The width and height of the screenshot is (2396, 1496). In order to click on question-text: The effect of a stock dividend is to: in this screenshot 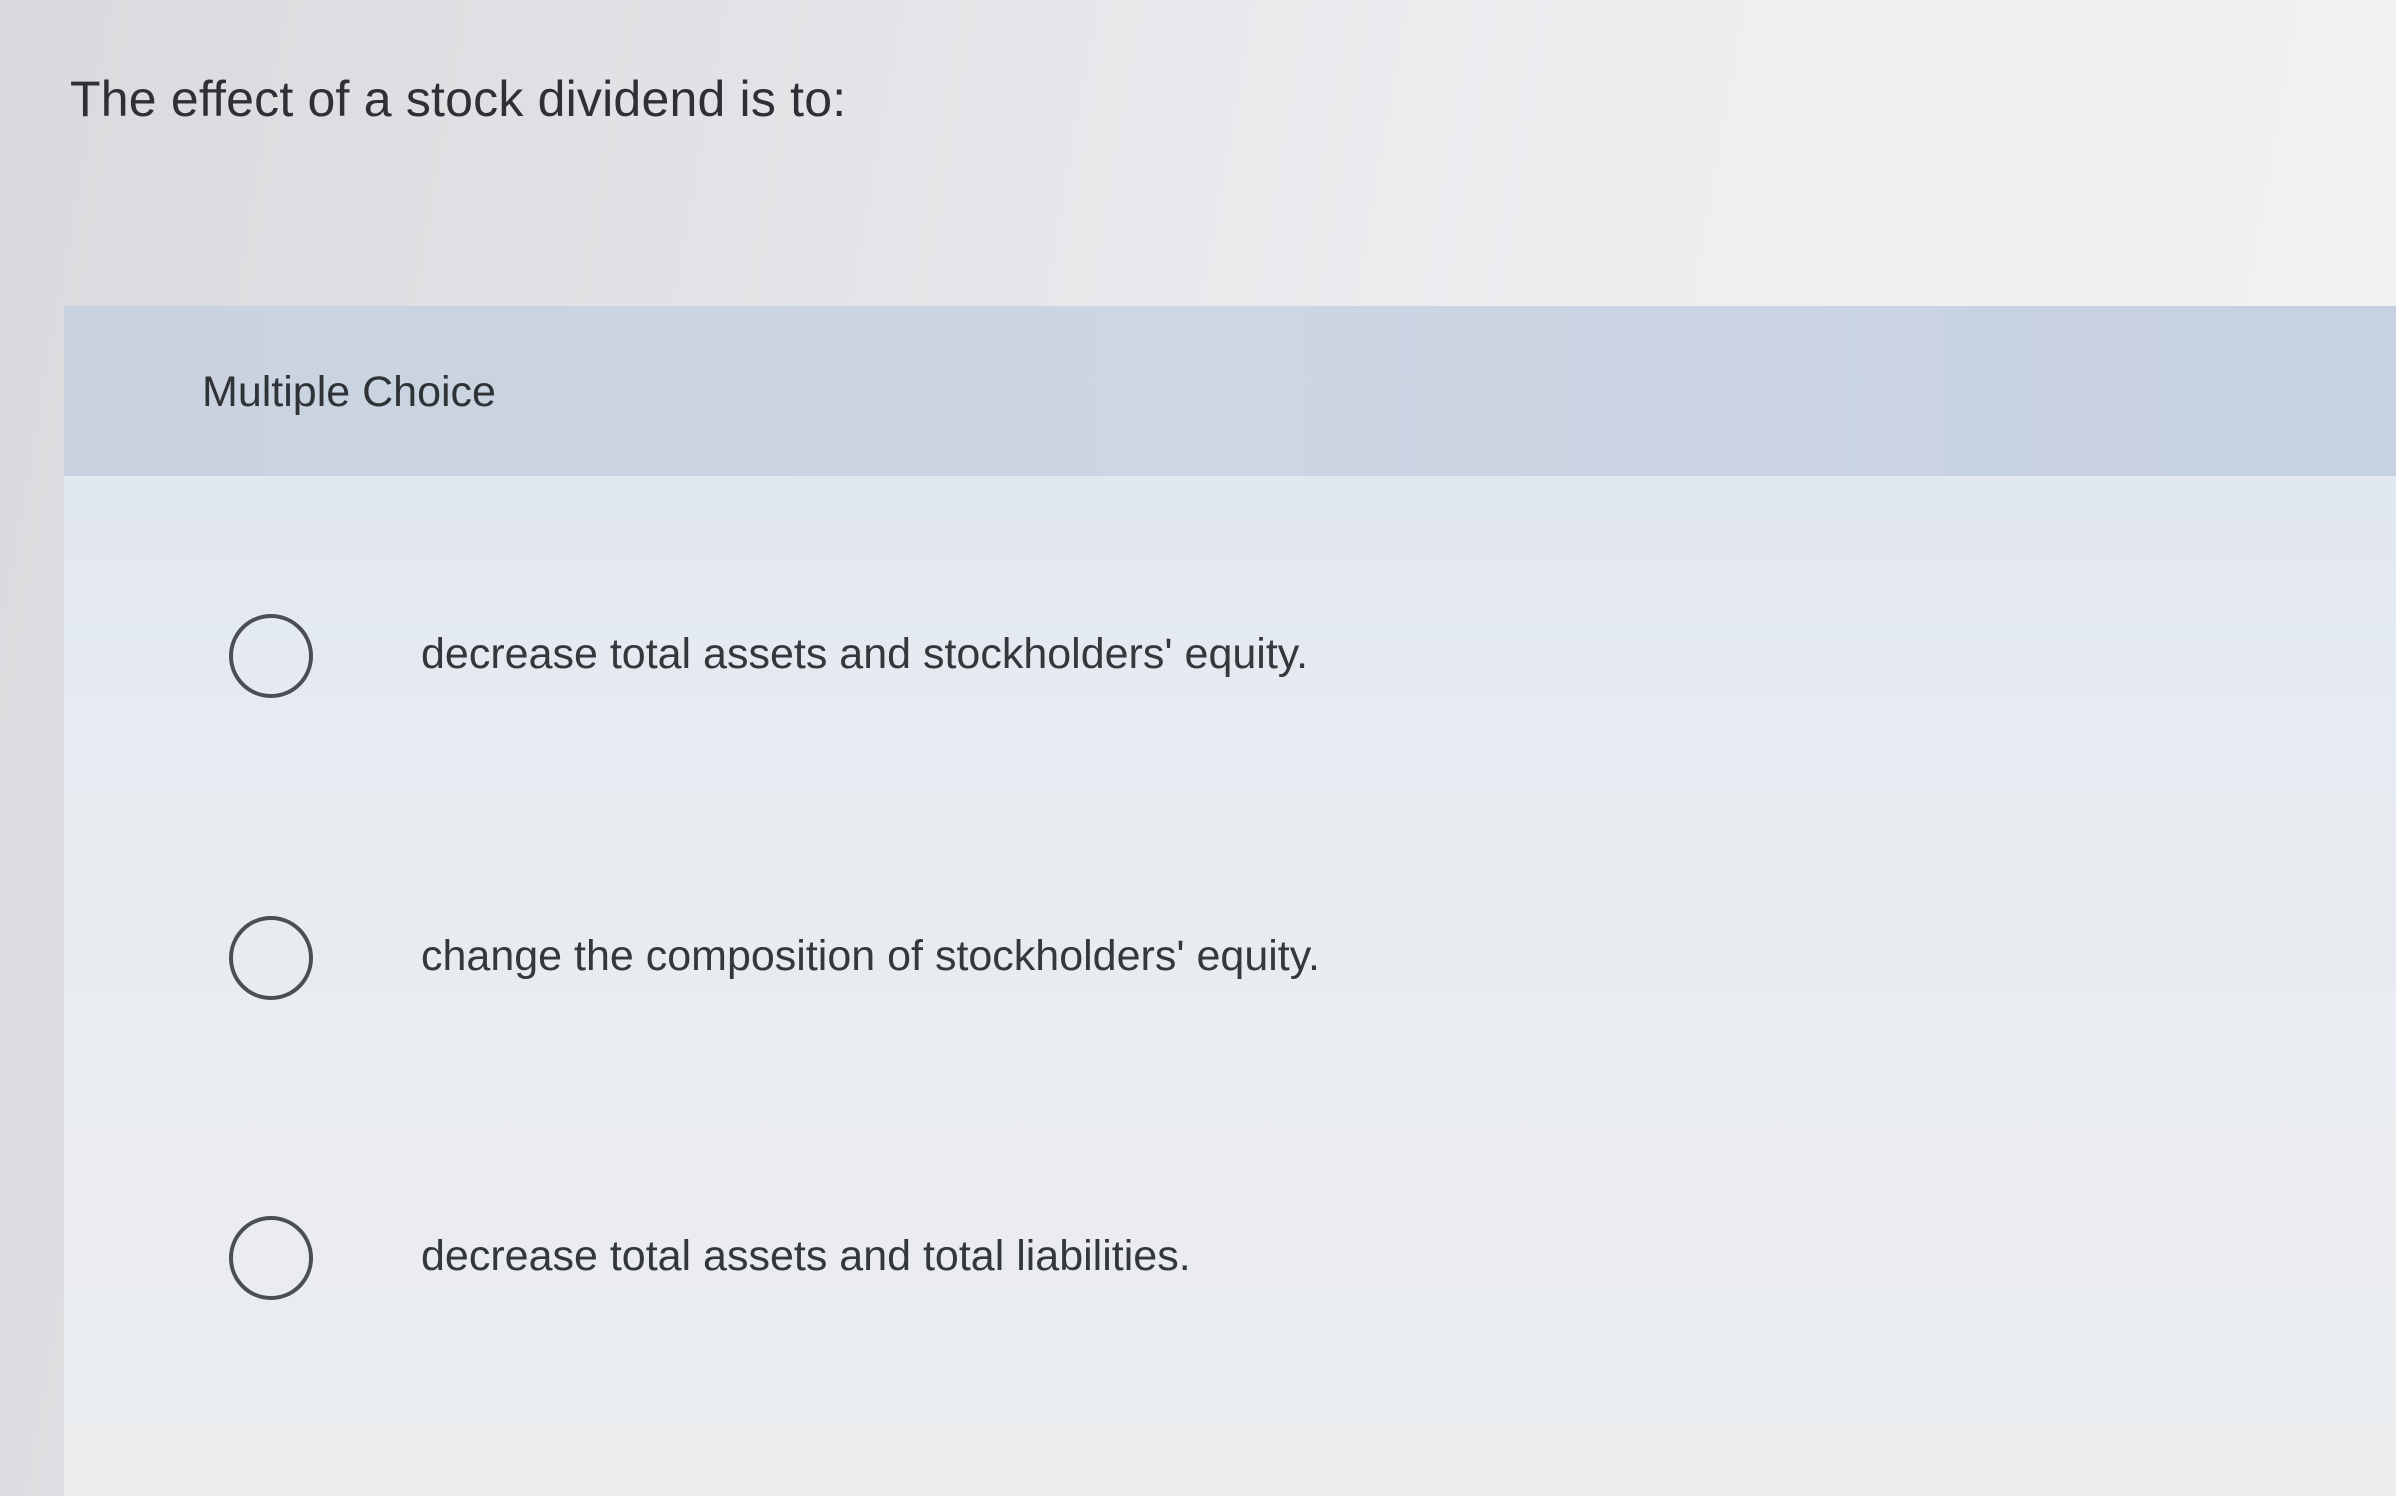, I will do `click(458, 99)`.